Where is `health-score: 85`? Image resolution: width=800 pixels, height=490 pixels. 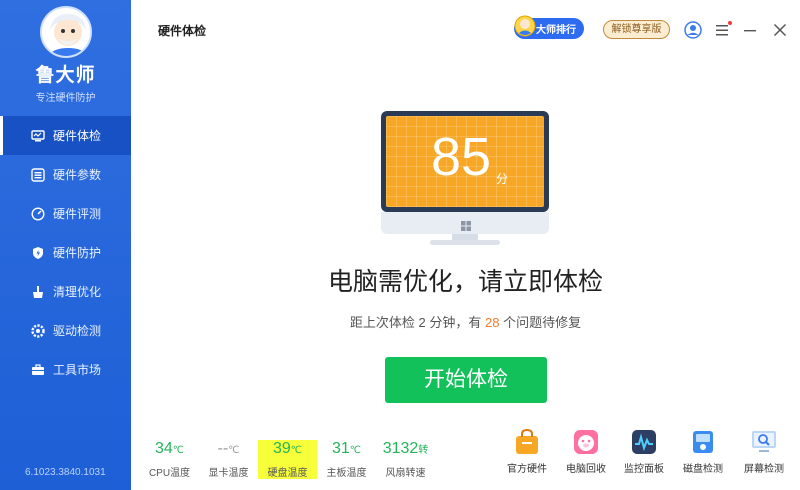
health-score: 85 is located at coordinates (461, 157).